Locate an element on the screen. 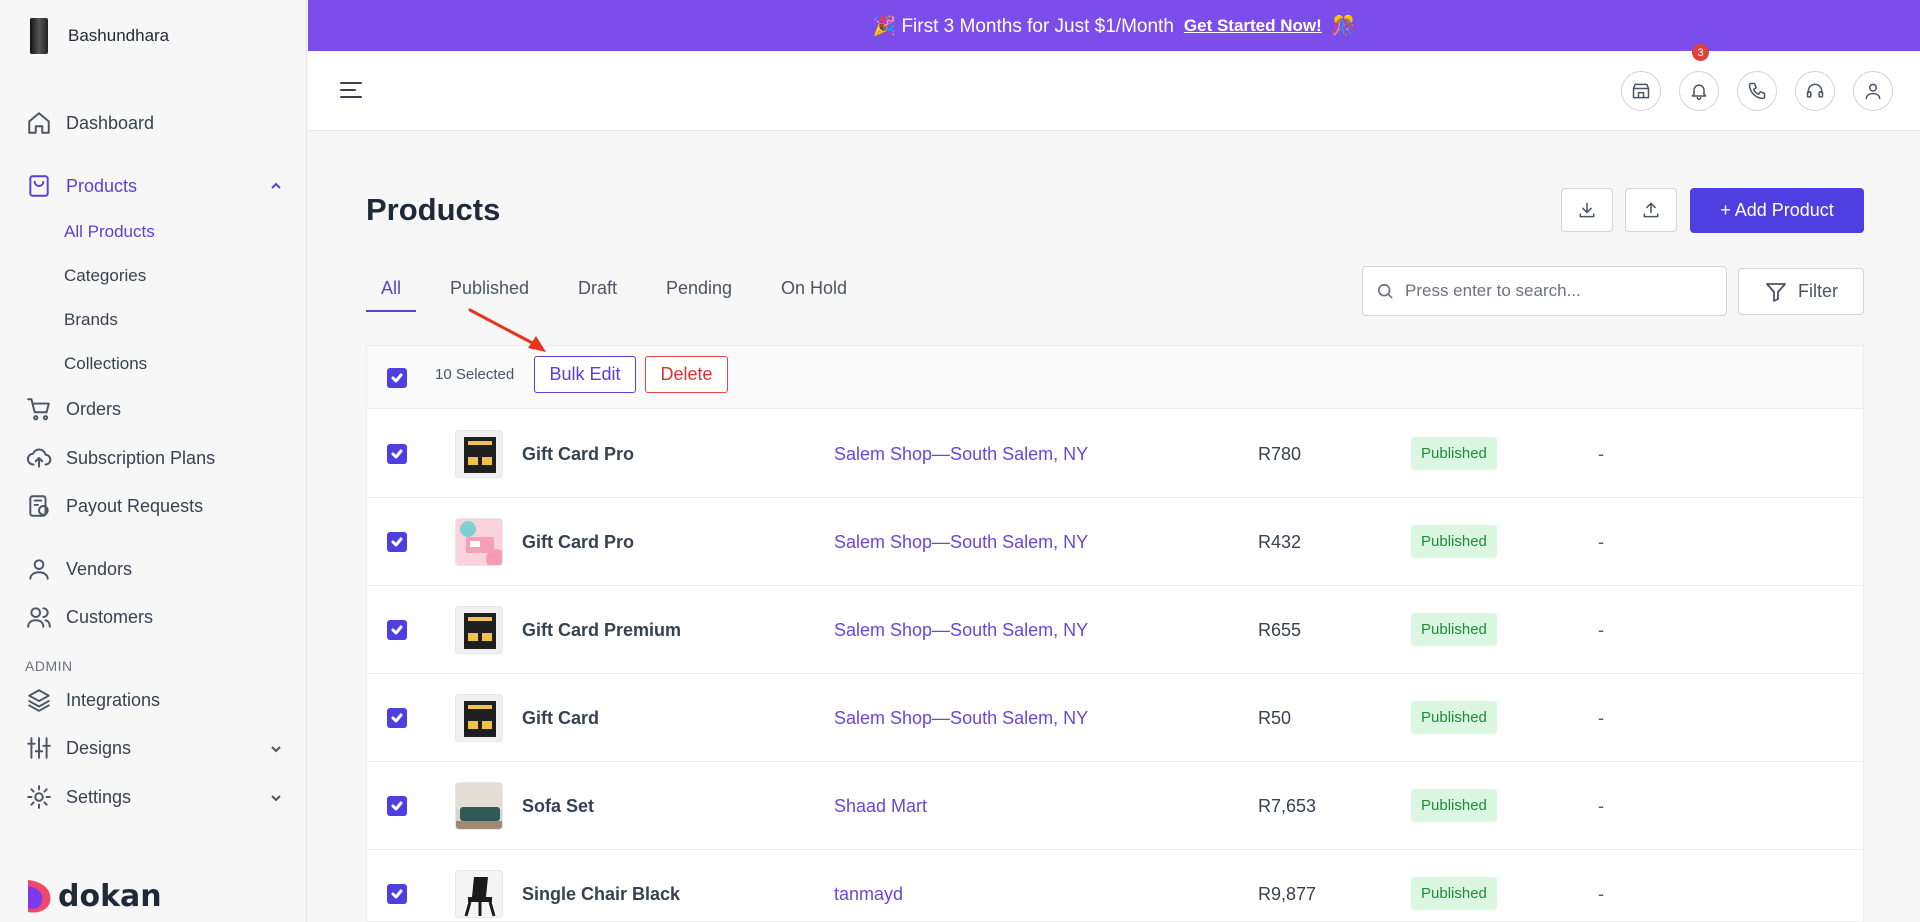 The width and height of the screenshot is (1920, 922). product-name: Single Chair Black is located at coordinates (601, 894).